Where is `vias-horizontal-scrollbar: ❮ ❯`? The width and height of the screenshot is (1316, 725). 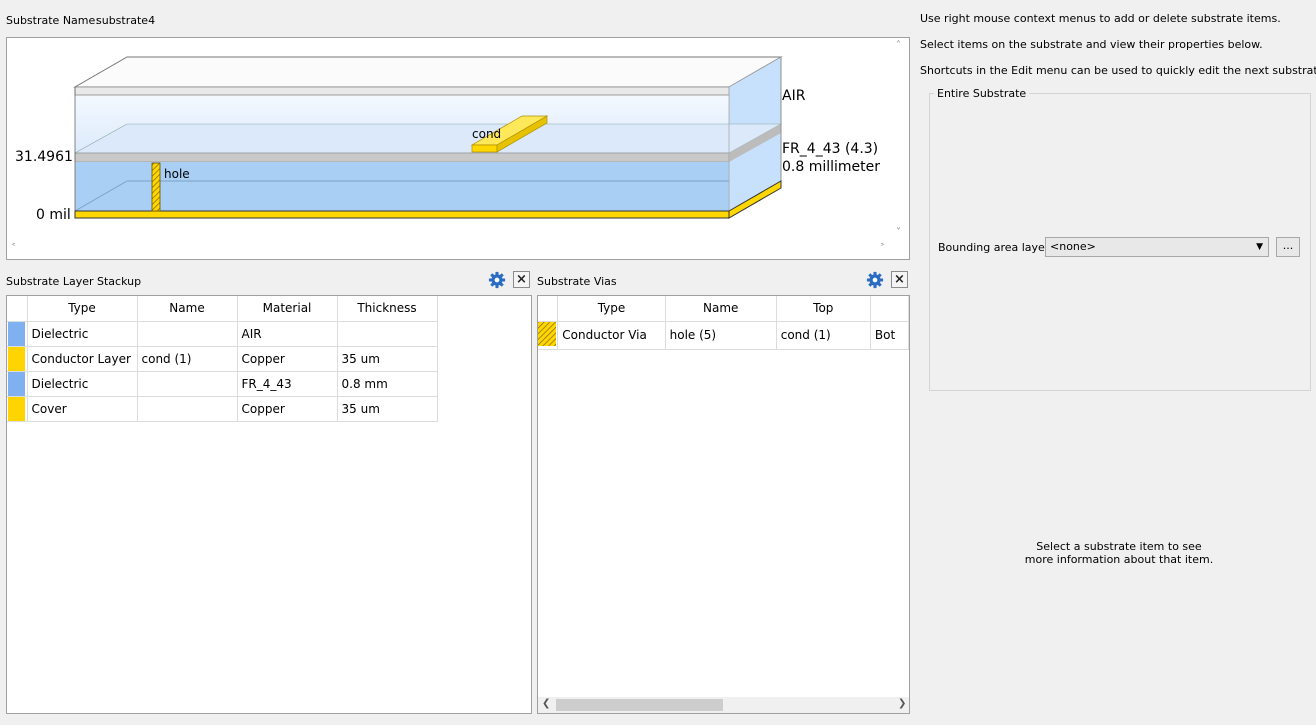
vias-horizontal-scrollbar: ❮ ❯ is located at coordinates (723, 705).